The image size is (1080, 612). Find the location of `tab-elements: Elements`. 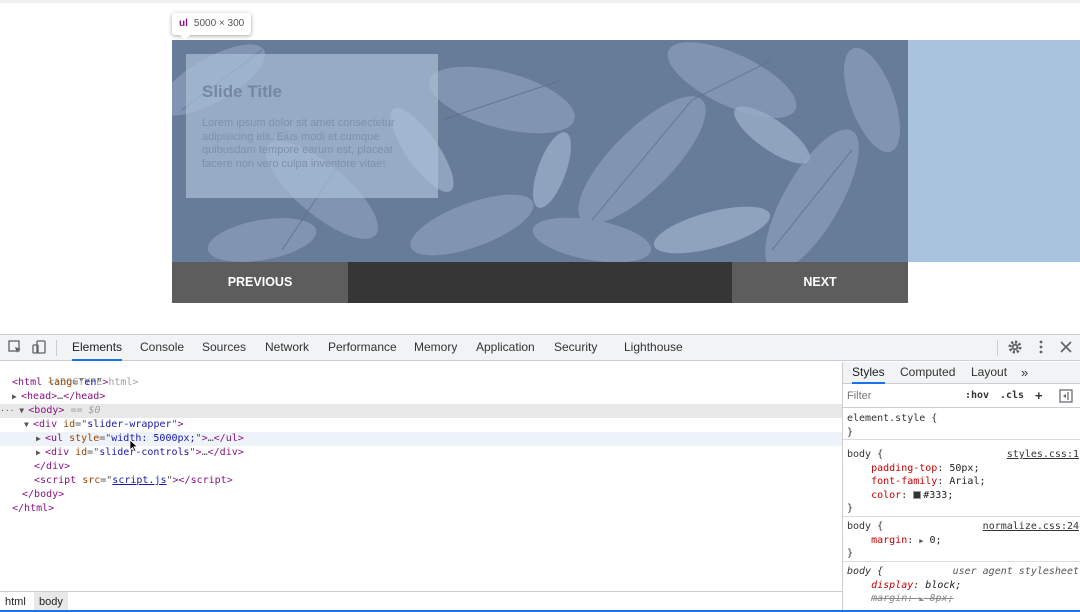

tab-elements: Elements is located at coordinates (97, 348).